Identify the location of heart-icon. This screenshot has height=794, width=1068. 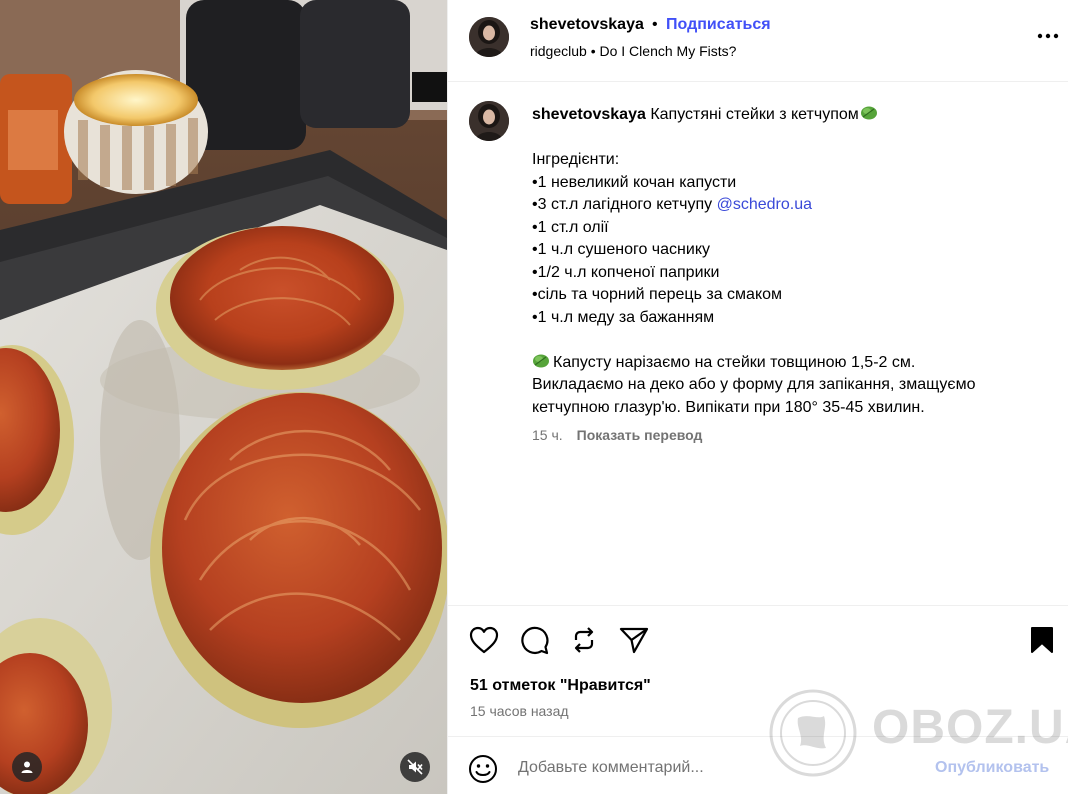
(484, 640).